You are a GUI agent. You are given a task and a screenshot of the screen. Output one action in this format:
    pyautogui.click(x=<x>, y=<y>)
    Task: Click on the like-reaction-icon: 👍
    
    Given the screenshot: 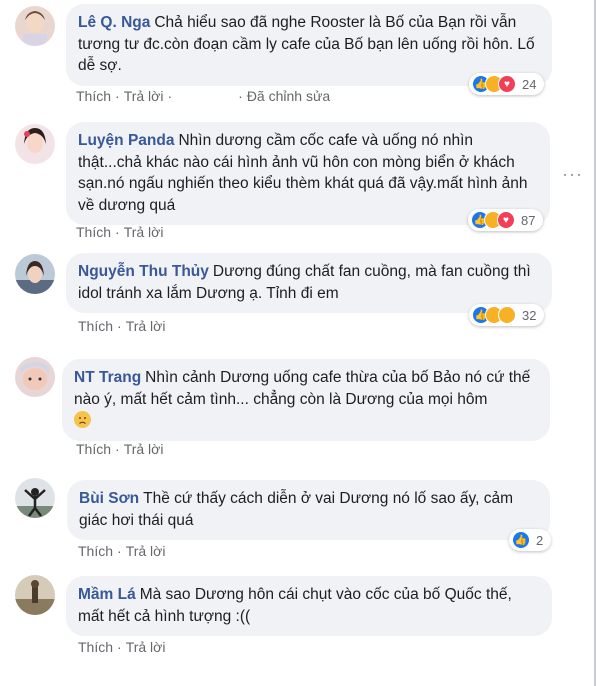 What is the action you would take?
    pyautogui.click(x=521, y=540)
    